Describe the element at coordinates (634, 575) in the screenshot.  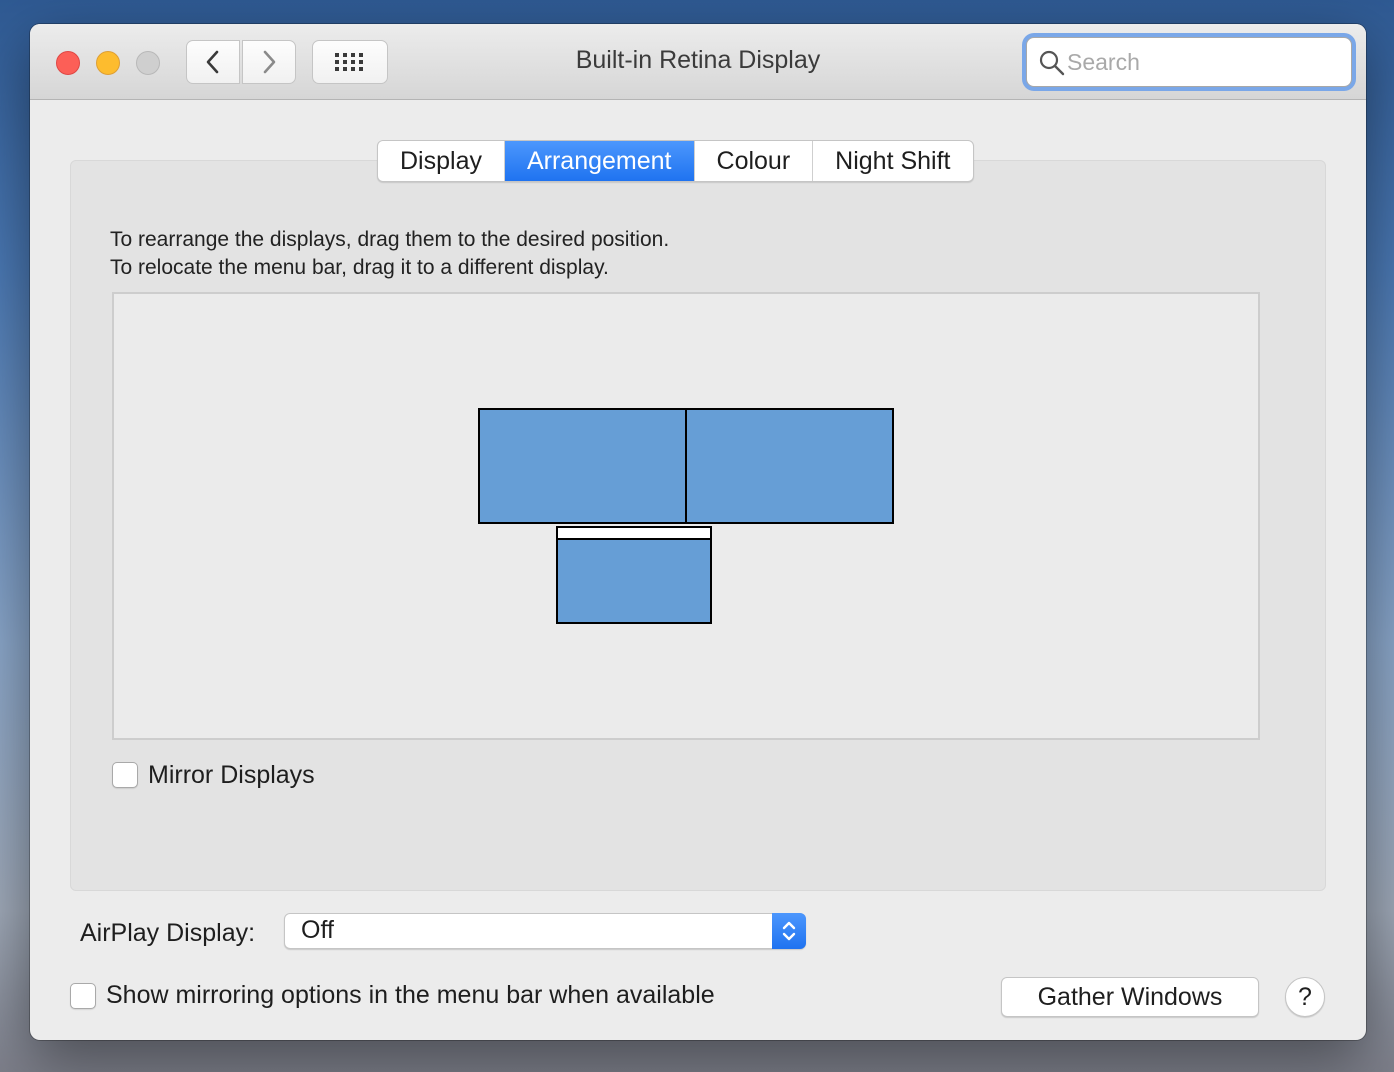
I see `display-thumbnail-main` at that location.